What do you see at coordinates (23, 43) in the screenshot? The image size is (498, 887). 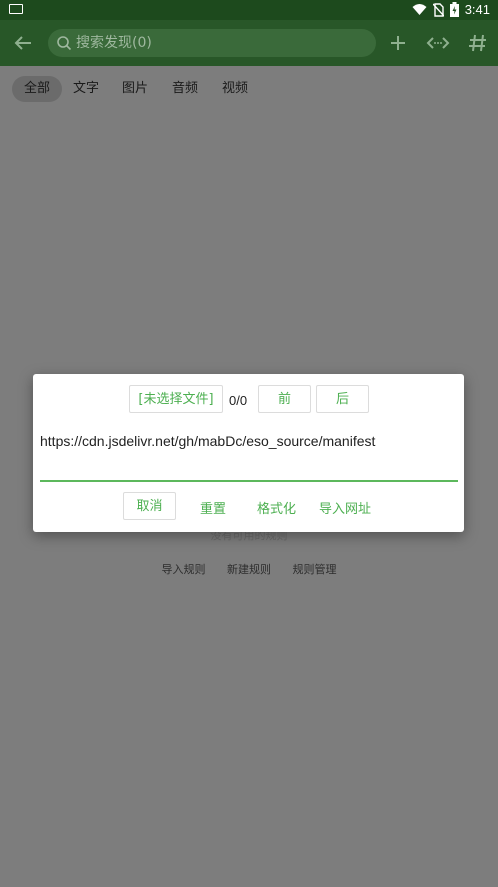 I see `back-arrow-icon` at bounding box center [23, 43].